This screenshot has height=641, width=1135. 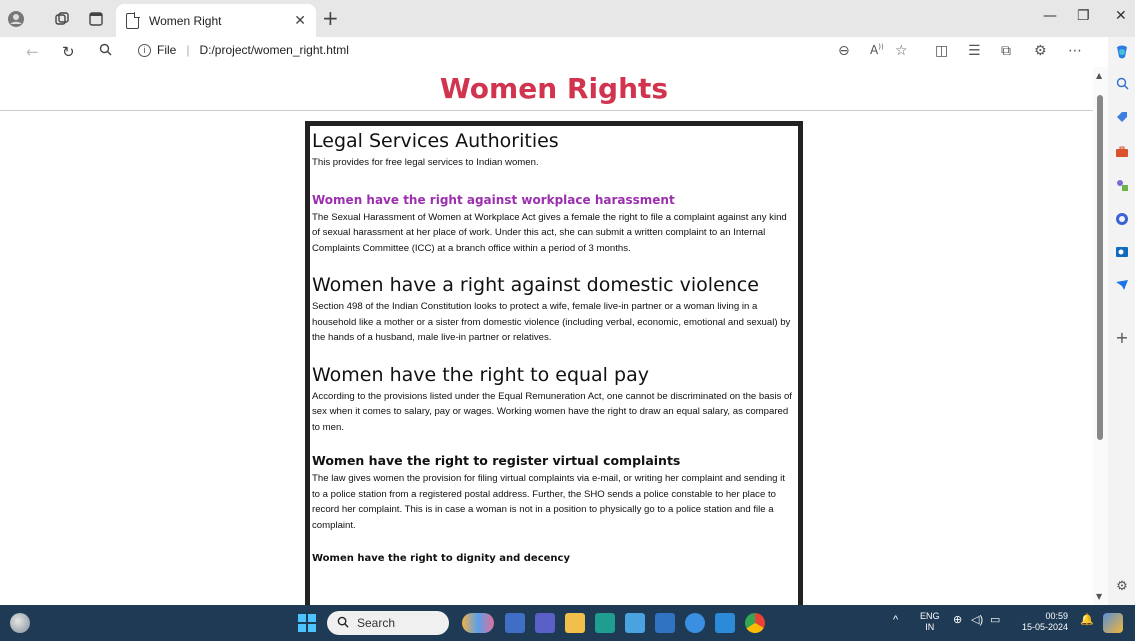 What do you see at coordinates (20, 623) in the screenshot?
I see `weather-widget-icon` at bounding box center [20, 623].